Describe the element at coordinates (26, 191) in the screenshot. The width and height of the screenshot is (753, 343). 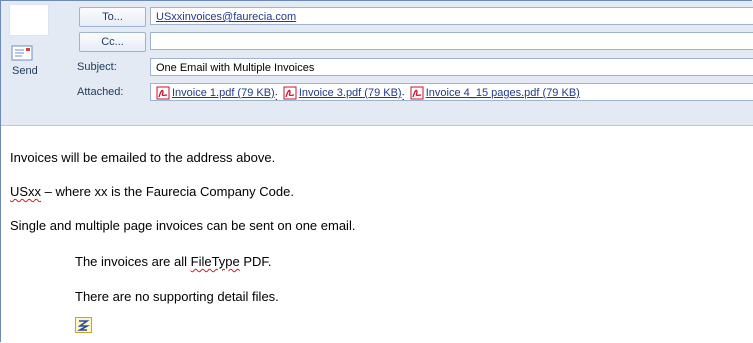
I see `company-code-text: USxx` at that location.